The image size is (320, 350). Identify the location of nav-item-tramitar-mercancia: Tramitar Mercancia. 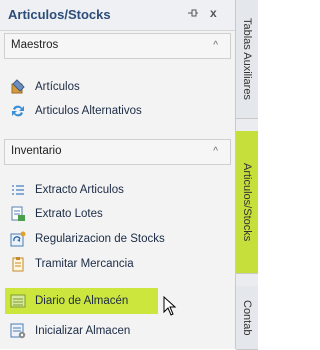
(72, 264).